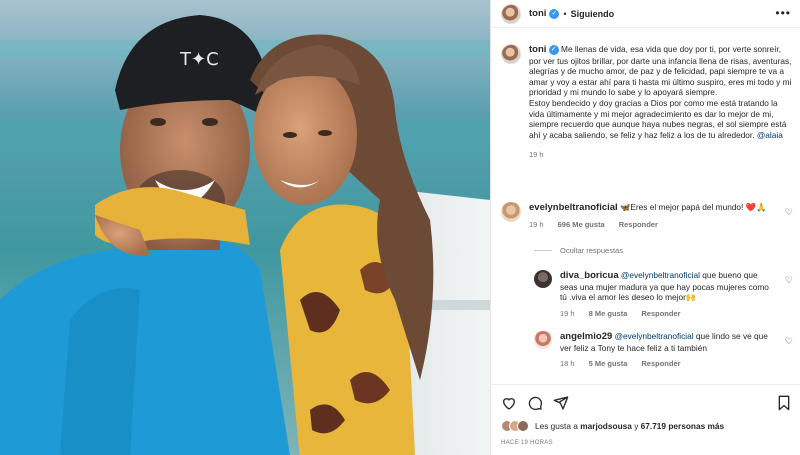 The width and height of the screenshot is (800, 455). I want to click on bookmark-icon, so click(784, 404).